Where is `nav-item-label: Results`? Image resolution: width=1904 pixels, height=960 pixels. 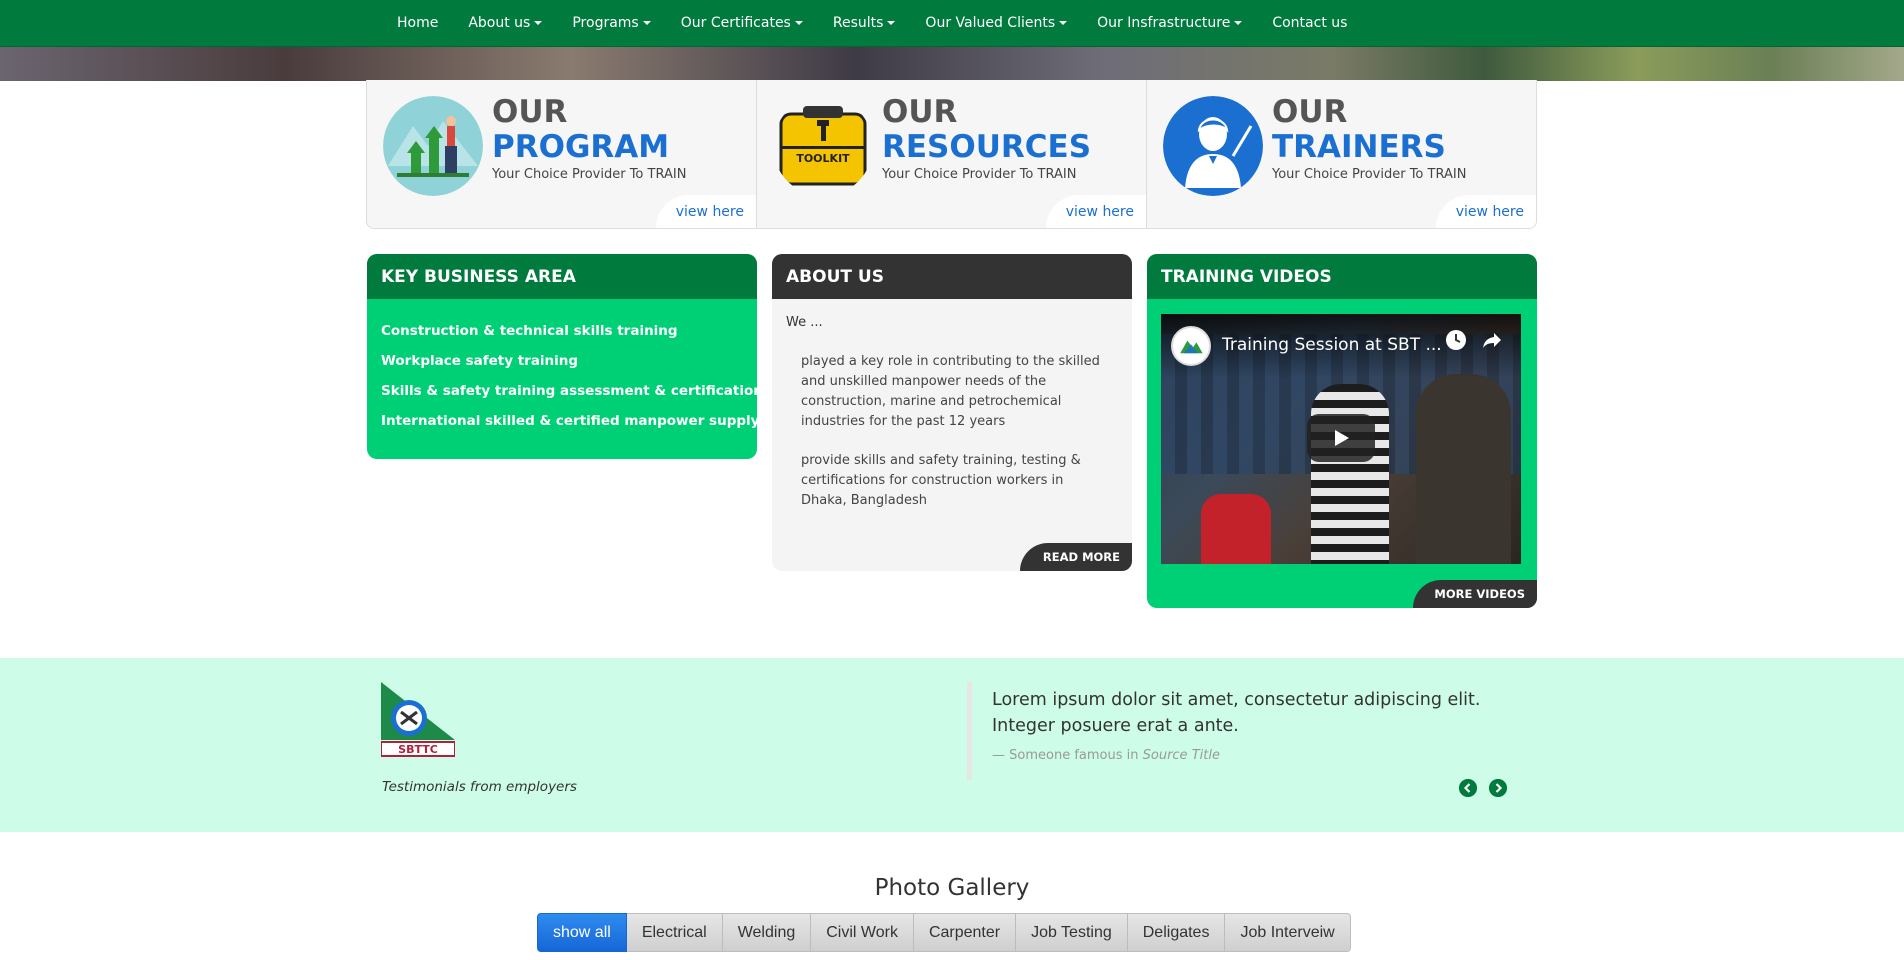 nav-item-label: Results is located at coordinates (858, 22).